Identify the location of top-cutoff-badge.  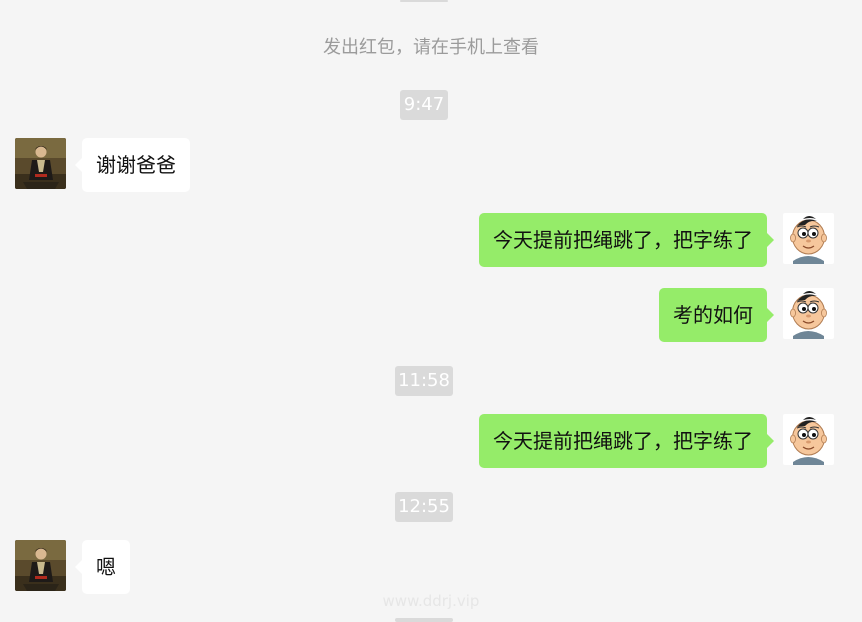
(424, 1).